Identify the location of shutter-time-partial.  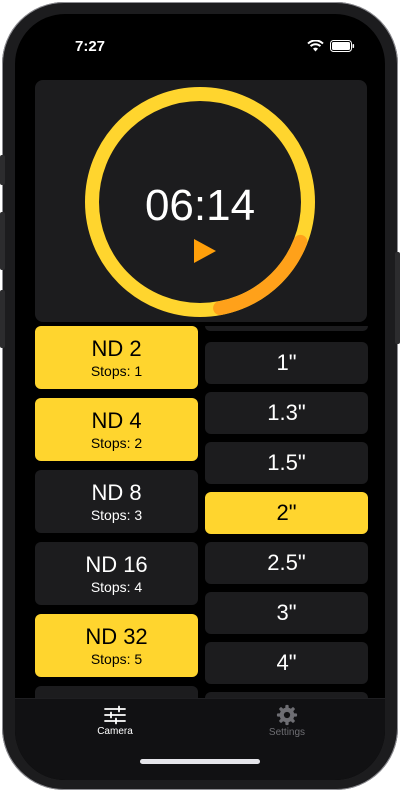
(286, 328).